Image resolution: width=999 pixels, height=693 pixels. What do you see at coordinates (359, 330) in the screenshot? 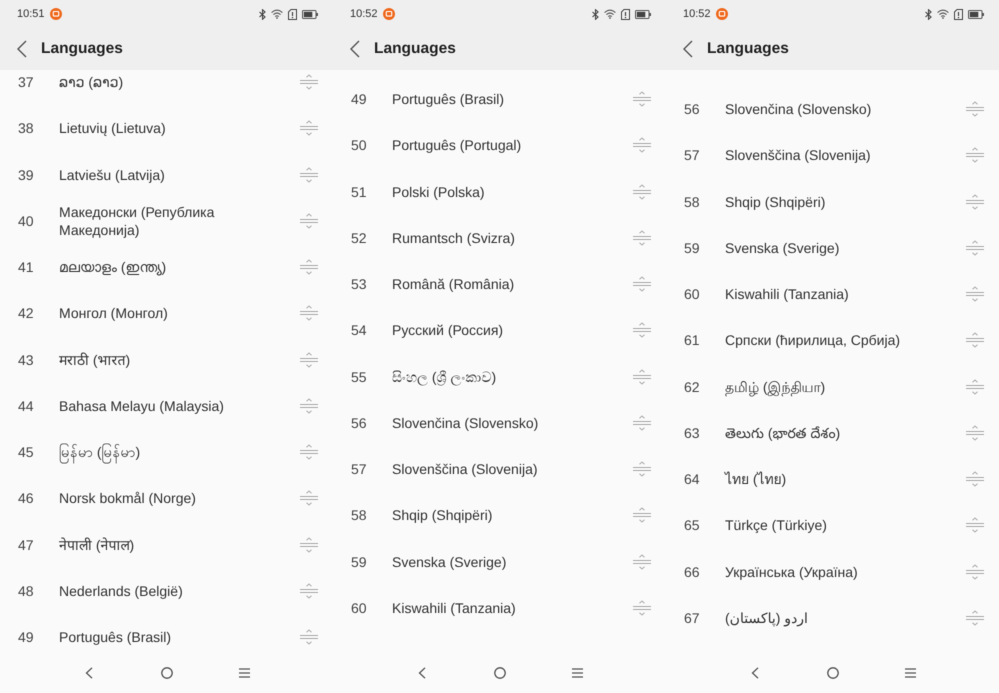
I see `language-number: 54` at bounding box center [359, 330].